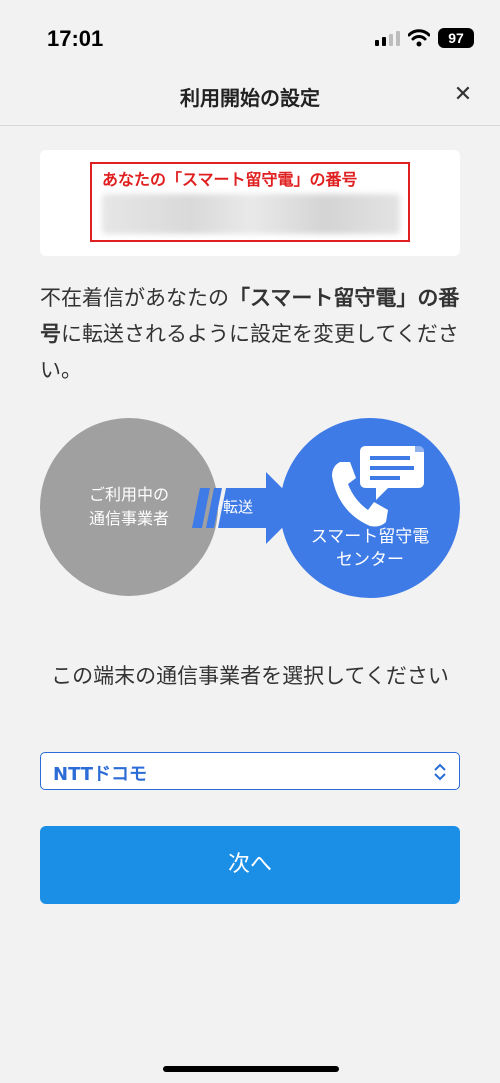 This screenshot has height=1083, width=500. I want to click on status-bar: 17:01 97, so click(250, 40).